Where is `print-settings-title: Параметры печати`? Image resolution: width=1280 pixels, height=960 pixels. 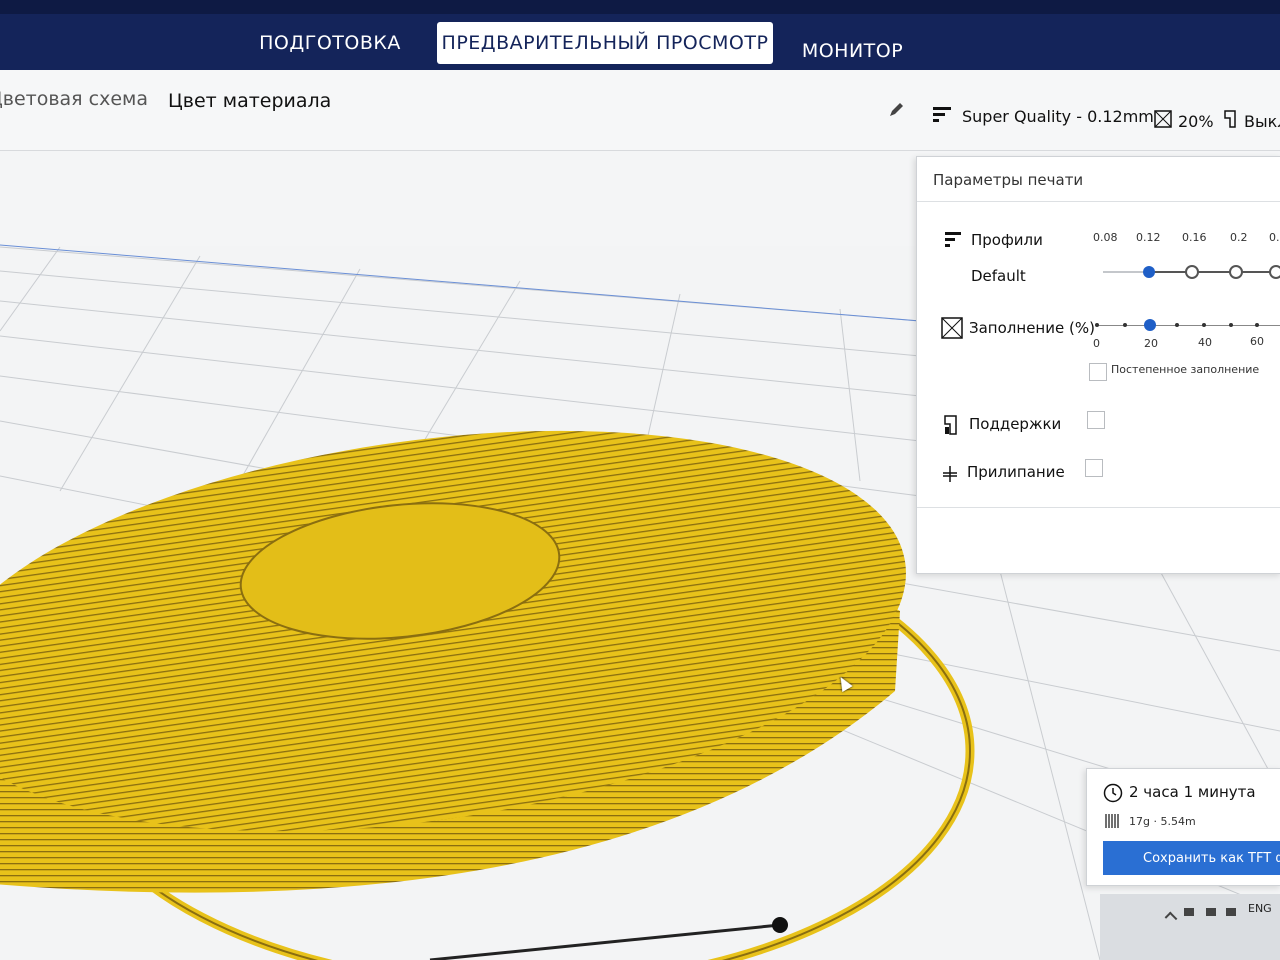 print-settings-title: Параметры печати is located at coordinates (1008, 180).